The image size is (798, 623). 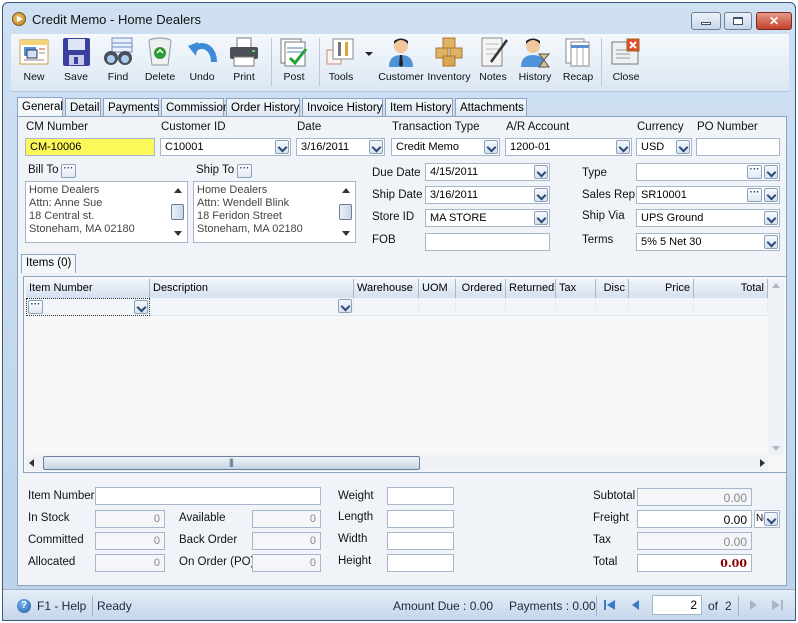 I want to click on tab-detail: Detail, so click(x=83, y=107).